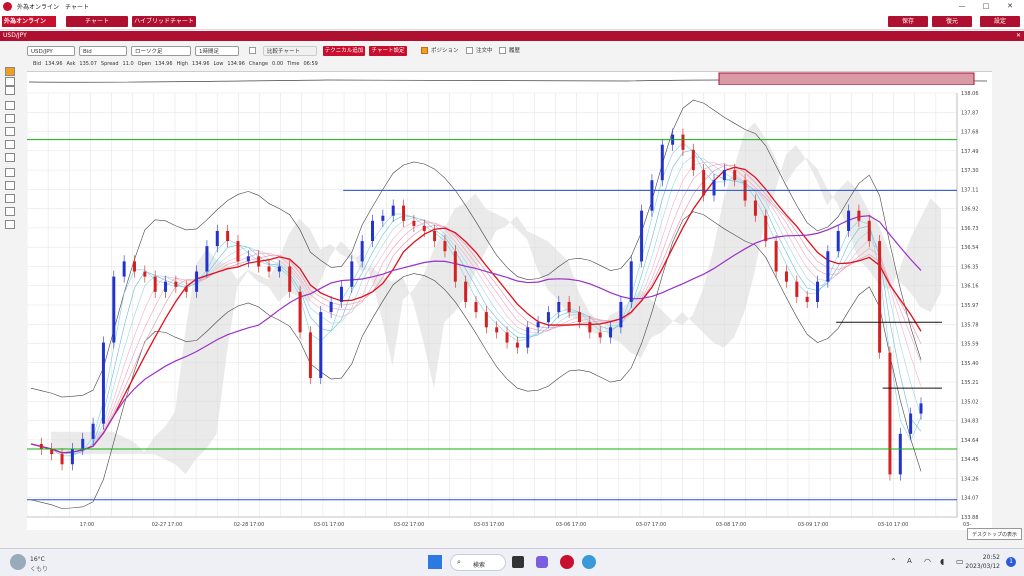  Describe the element at coordinates (962, 6) in the screenshot. I see `minimize-icon: —` at that location.